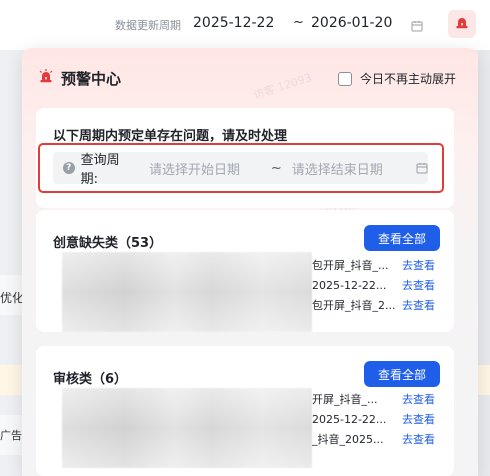  Describe the element at coordinates (282, 86) in the screenshot. I see `watermark: 访客 12093` at that location.